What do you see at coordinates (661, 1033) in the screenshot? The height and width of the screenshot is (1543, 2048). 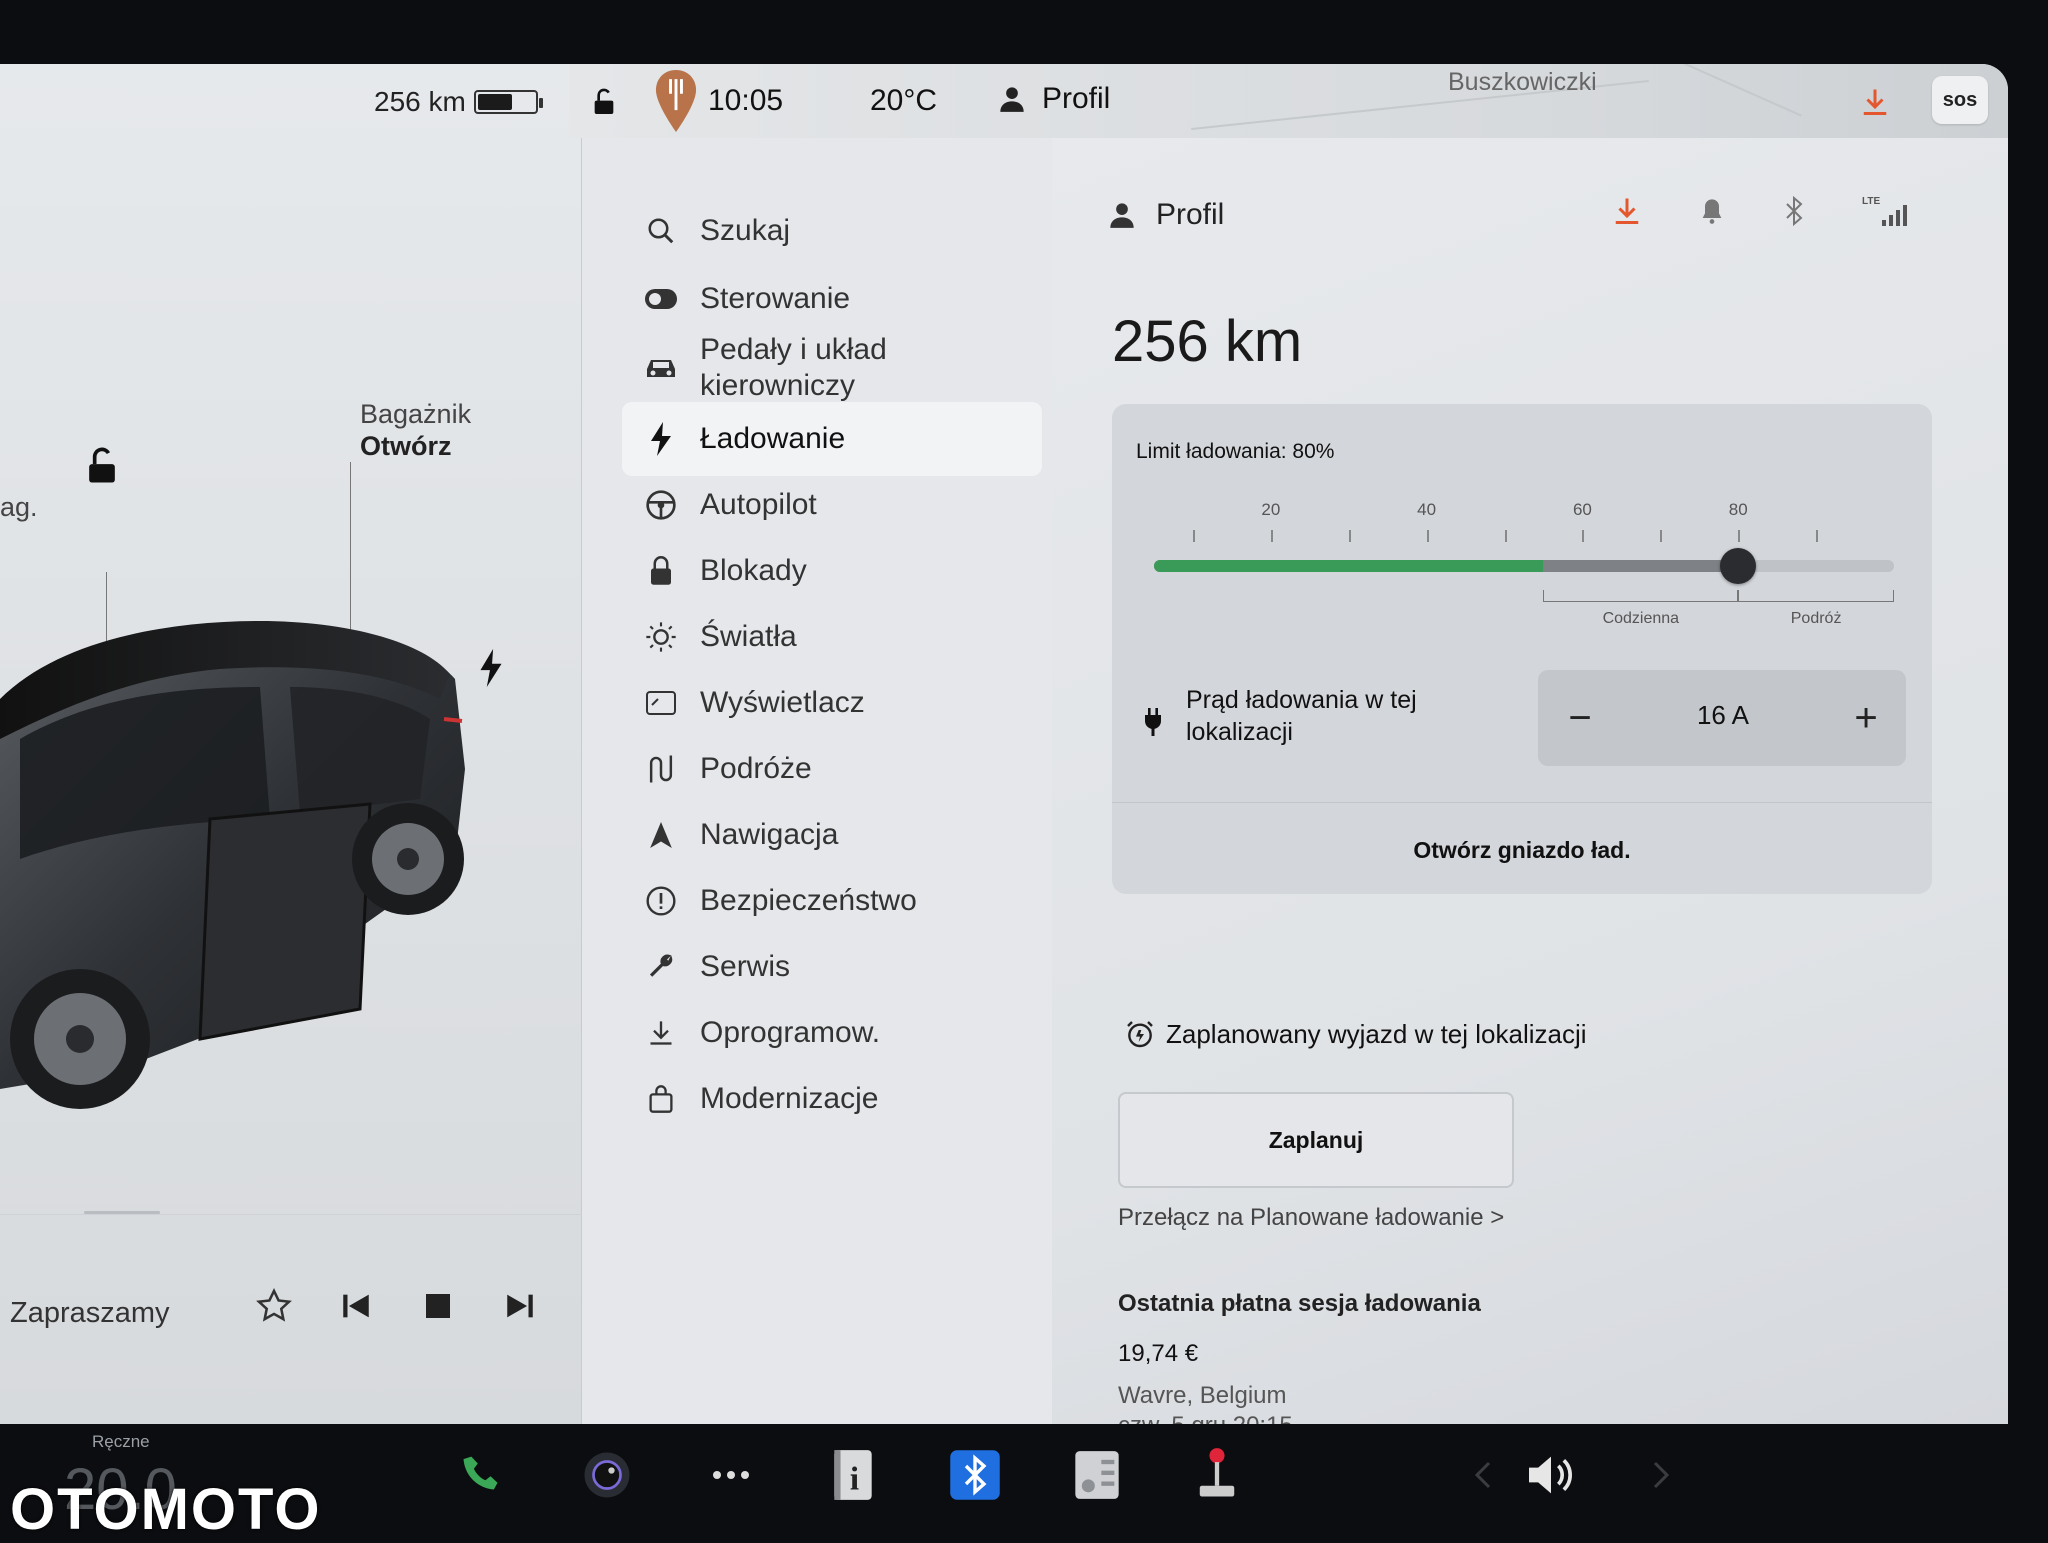 I see `download-icon` at bounding box center [661, 1033].